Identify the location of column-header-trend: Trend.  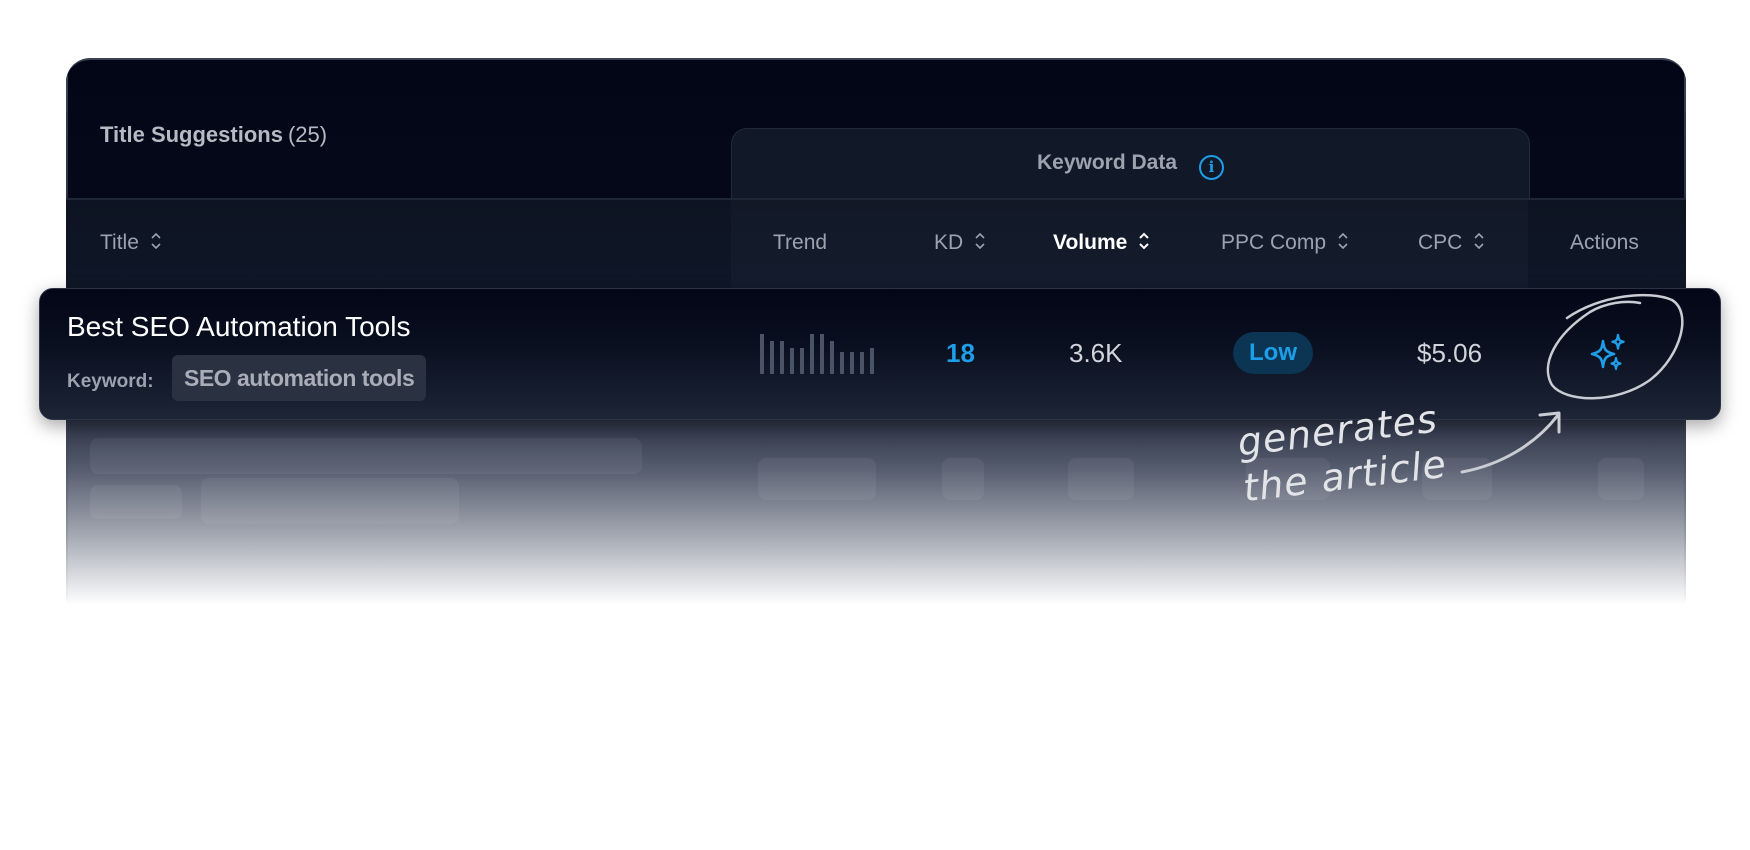
(800, 243).